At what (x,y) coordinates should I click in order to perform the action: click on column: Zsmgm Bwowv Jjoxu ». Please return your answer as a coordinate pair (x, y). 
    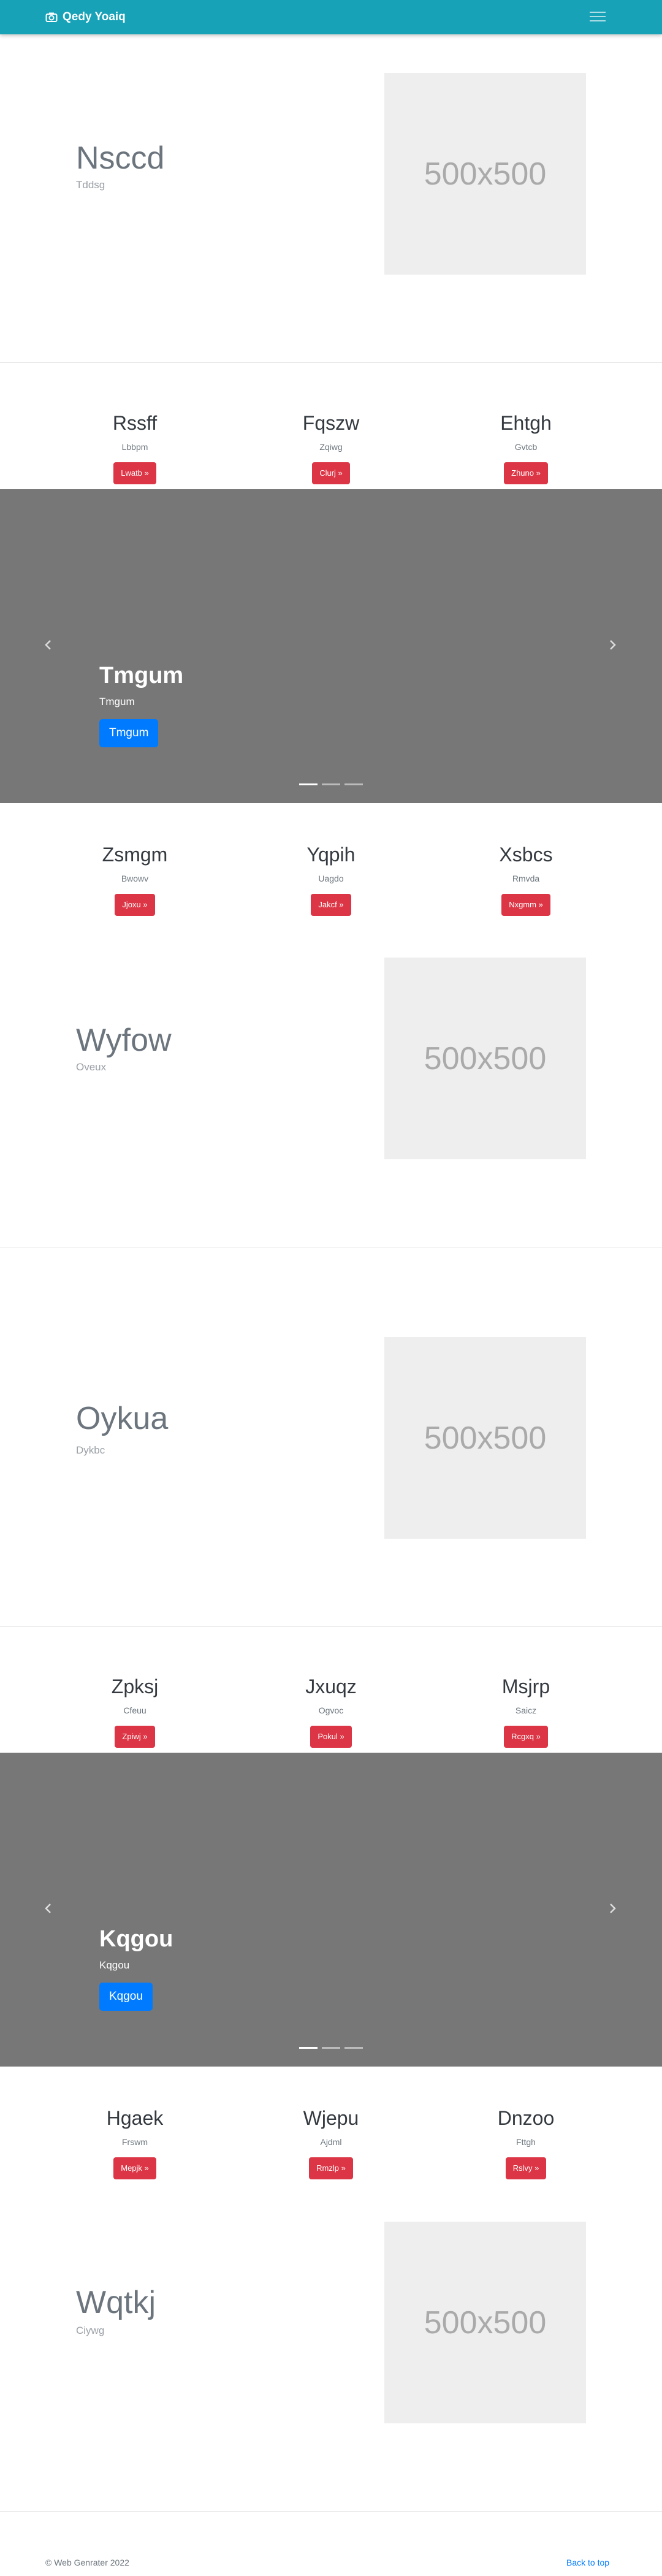
    Looking at the image, I should click on (135, 879).